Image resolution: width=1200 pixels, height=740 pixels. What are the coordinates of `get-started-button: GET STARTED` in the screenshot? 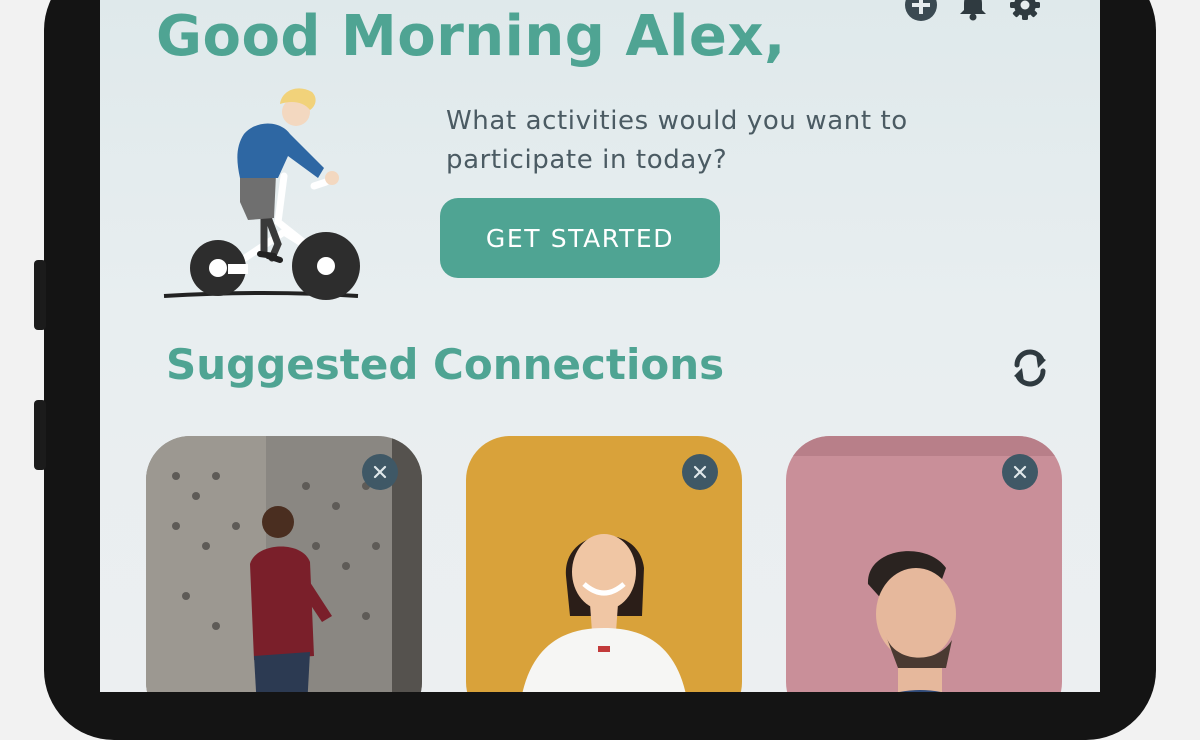 It's located at (580, 238).